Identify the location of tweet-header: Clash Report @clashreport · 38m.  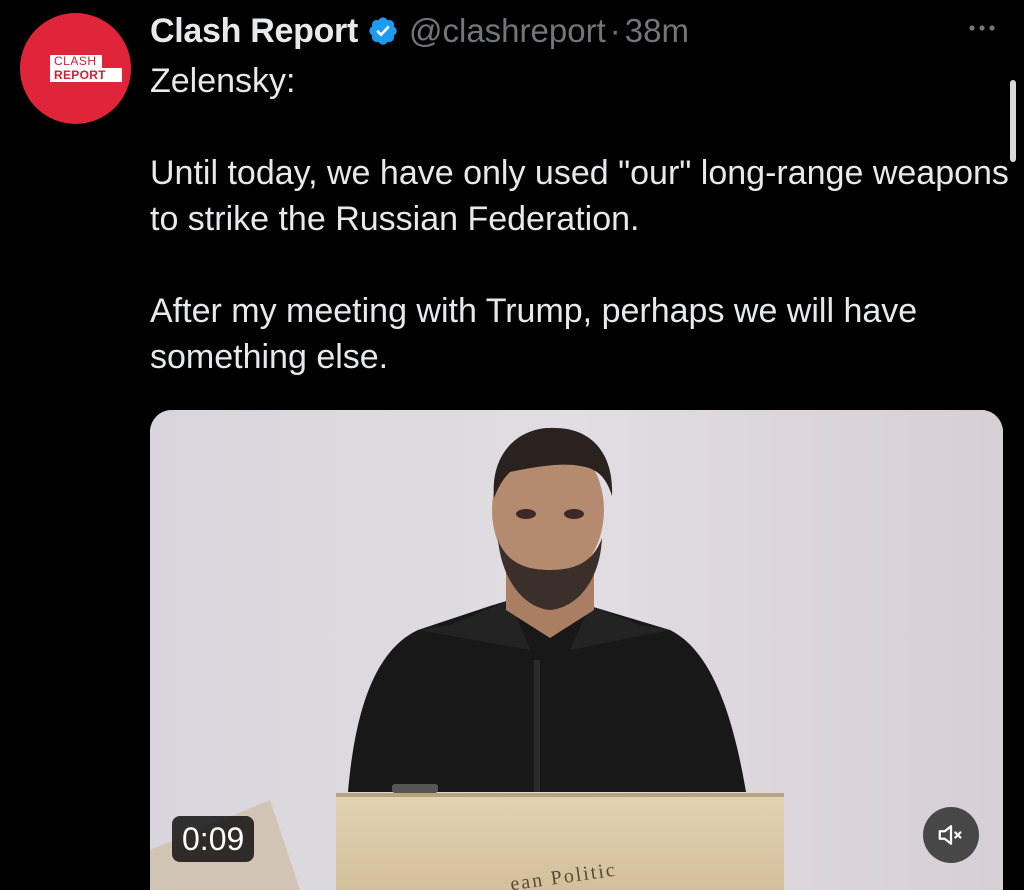
(419, 31).